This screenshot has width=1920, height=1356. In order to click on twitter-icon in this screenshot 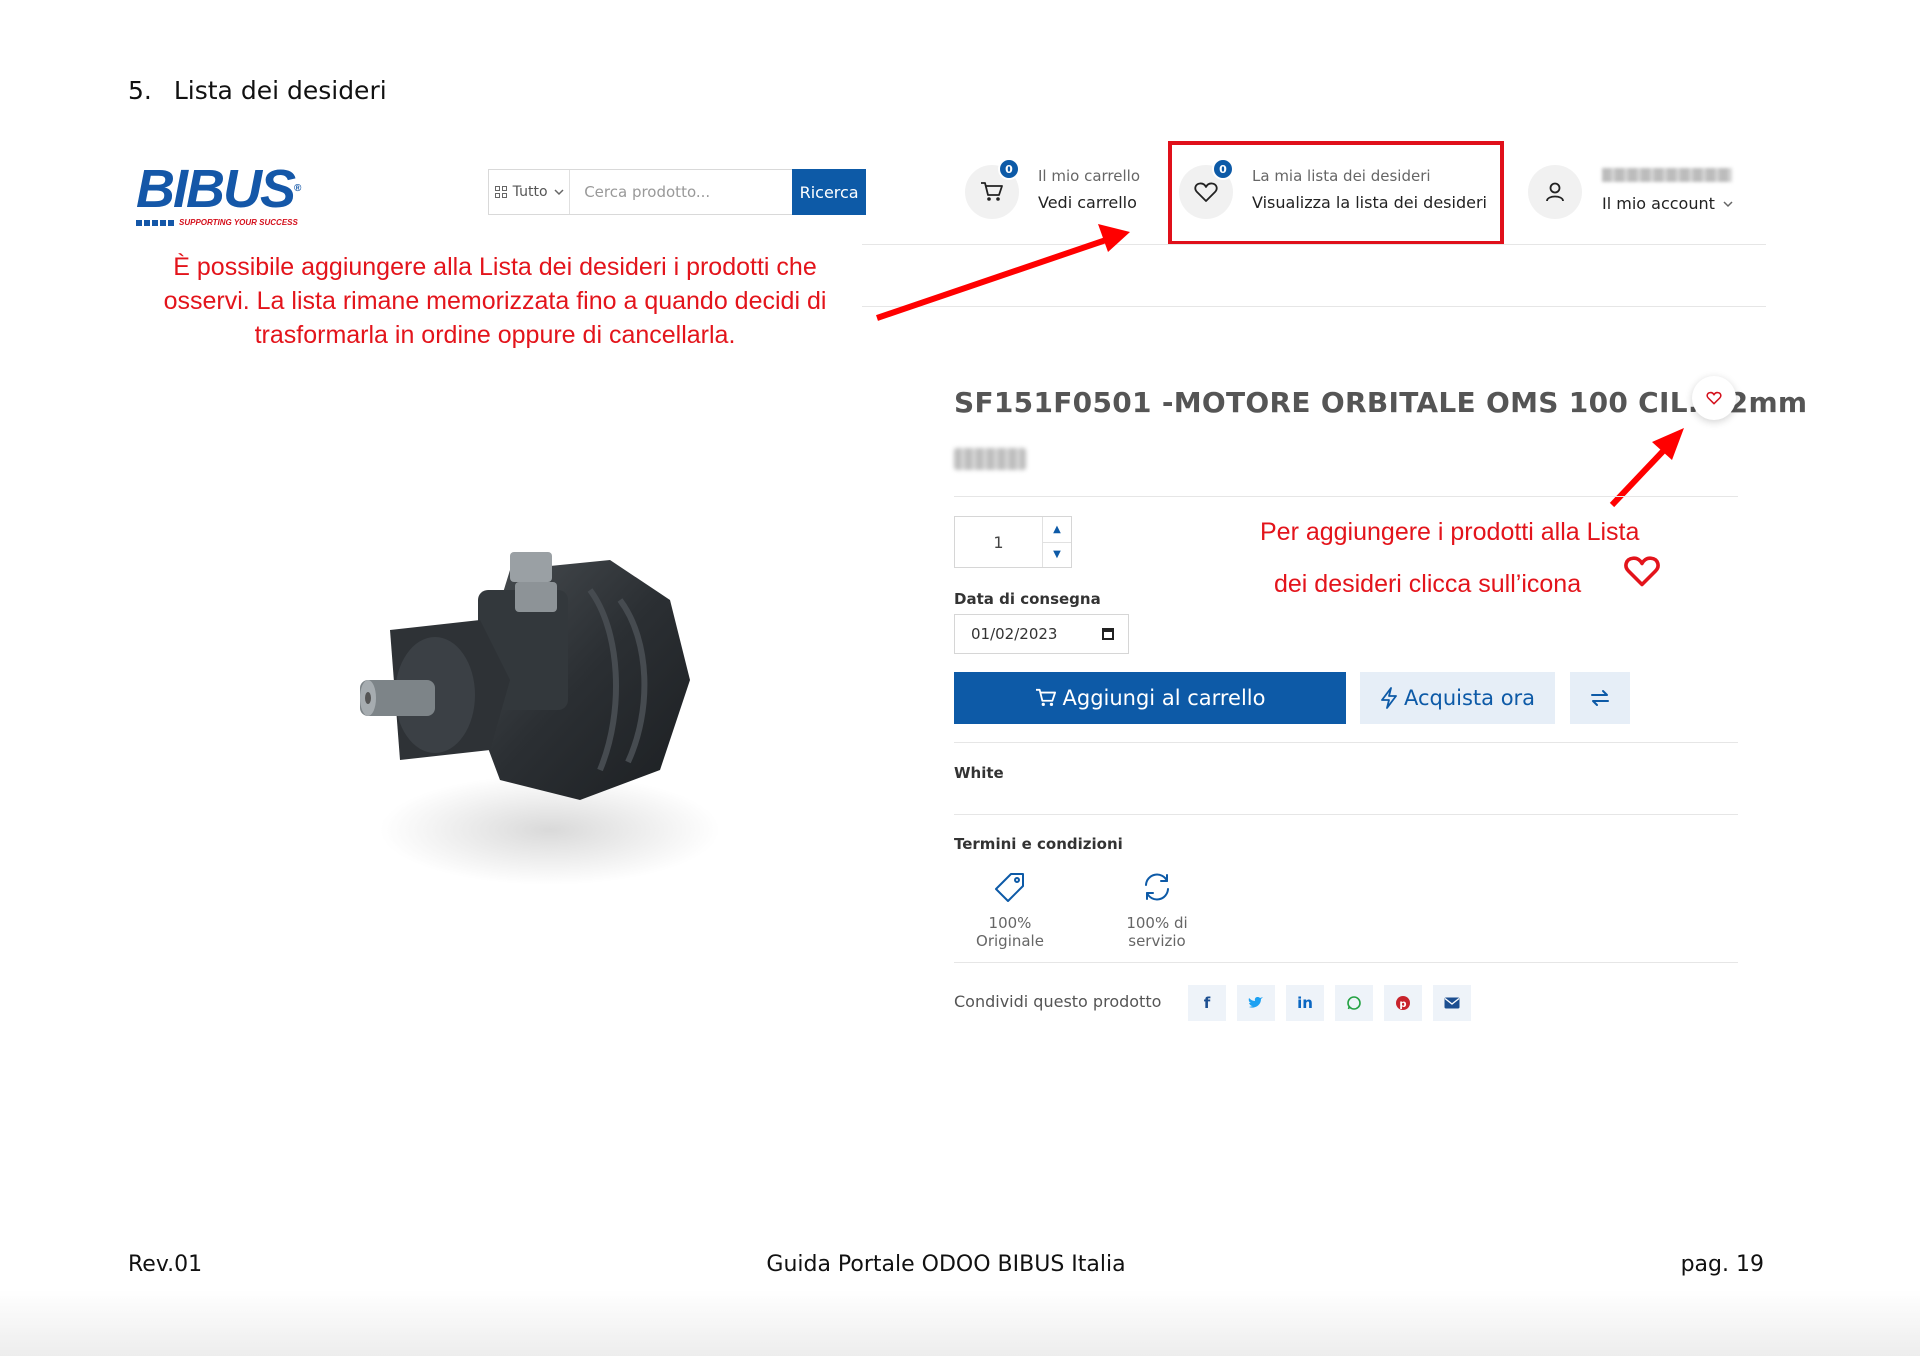, I will do `click(1255, 1002)`.